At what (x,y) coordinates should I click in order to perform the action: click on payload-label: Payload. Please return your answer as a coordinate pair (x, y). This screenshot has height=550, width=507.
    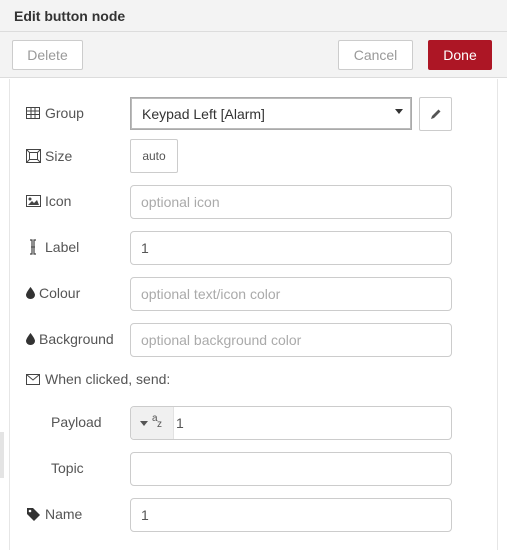
    Looking at the image, I should click on (76, 422).